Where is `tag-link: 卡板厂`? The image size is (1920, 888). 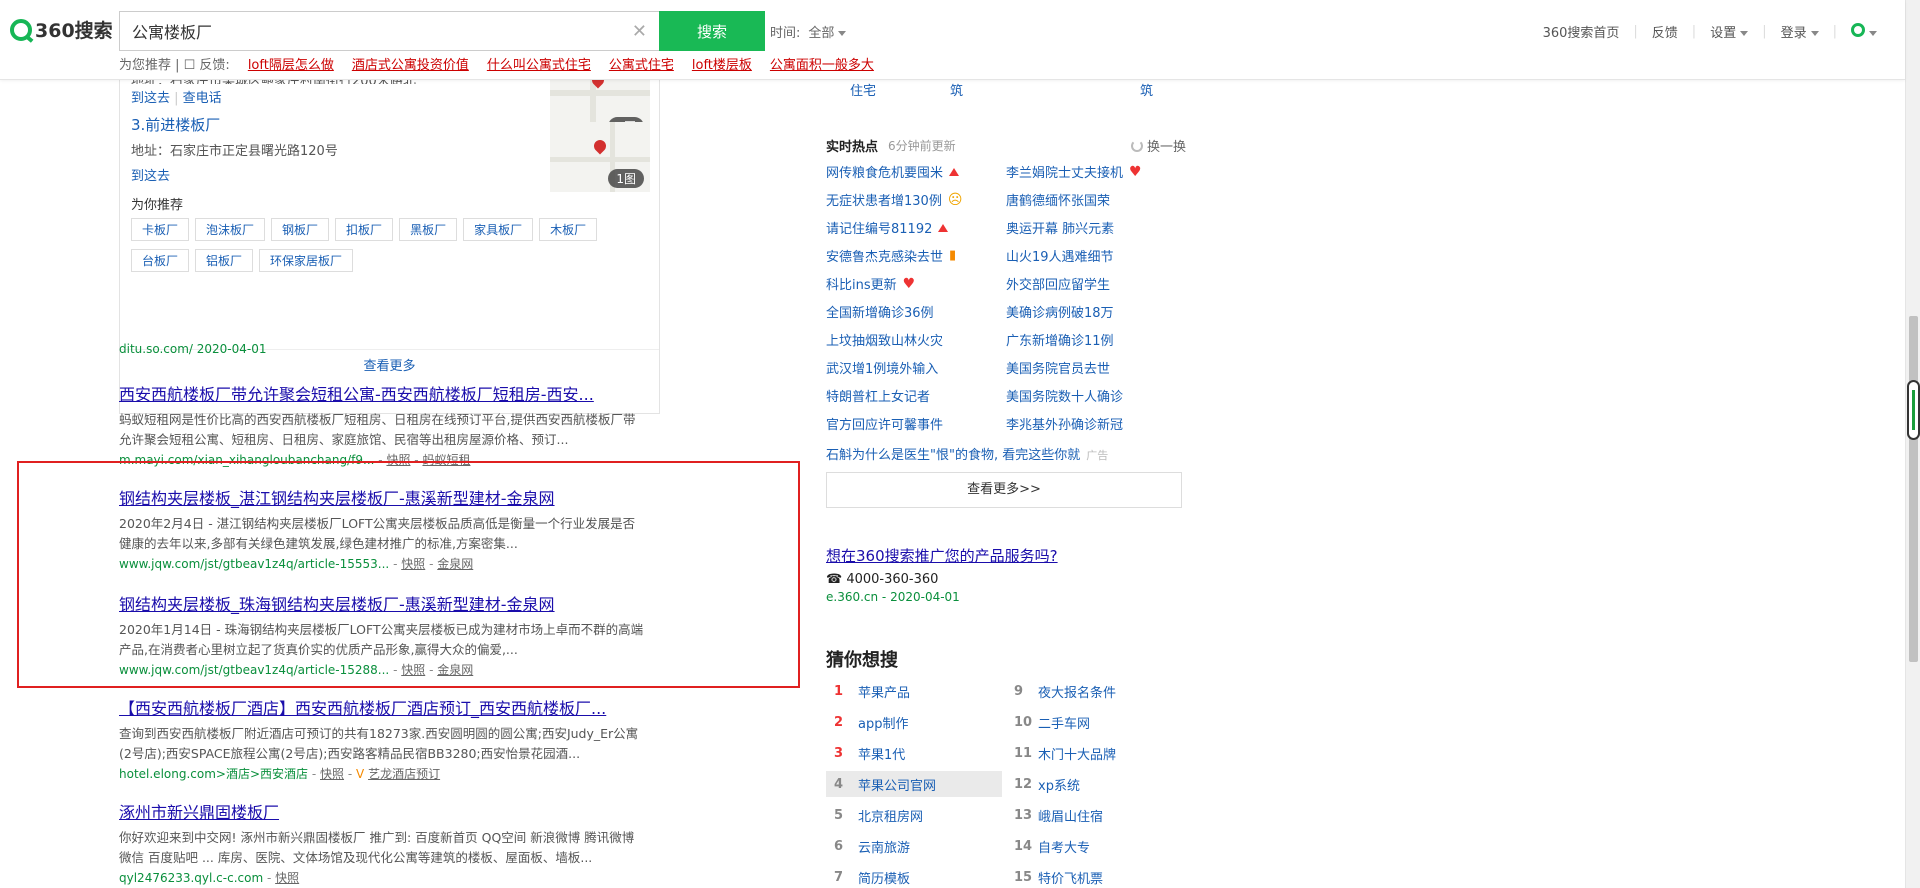
tag-link: 卡板厂 is located at coordinates (160, 229).